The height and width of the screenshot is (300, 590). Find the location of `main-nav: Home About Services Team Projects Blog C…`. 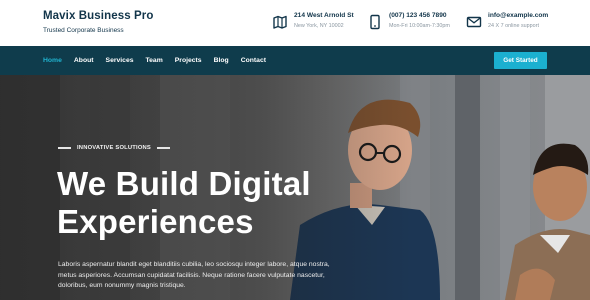

main-nav: Home About Services Team Projects Blog C… is located at coordinates (160, 60).